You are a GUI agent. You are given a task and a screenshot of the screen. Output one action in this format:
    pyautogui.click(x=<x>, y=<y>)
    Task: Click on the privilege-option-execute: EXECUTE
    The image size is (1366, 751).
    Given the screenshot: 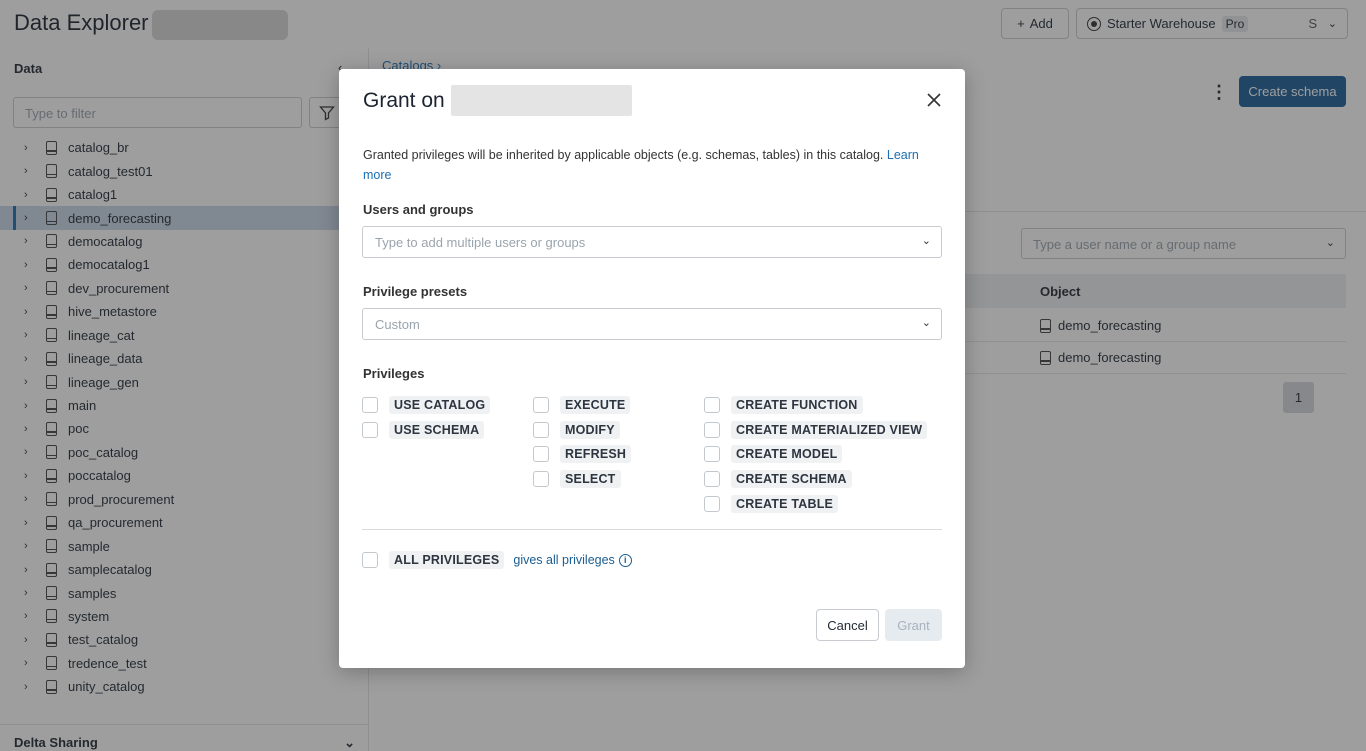 What is the action you would take?
    pyautogui.click(x=582, y=405)
    